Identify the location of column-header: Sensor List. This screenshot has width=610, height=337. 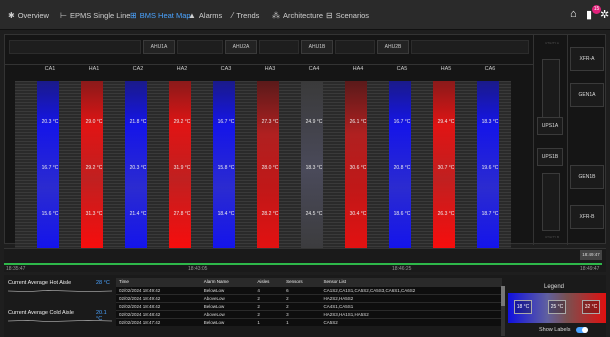
(411, 282).